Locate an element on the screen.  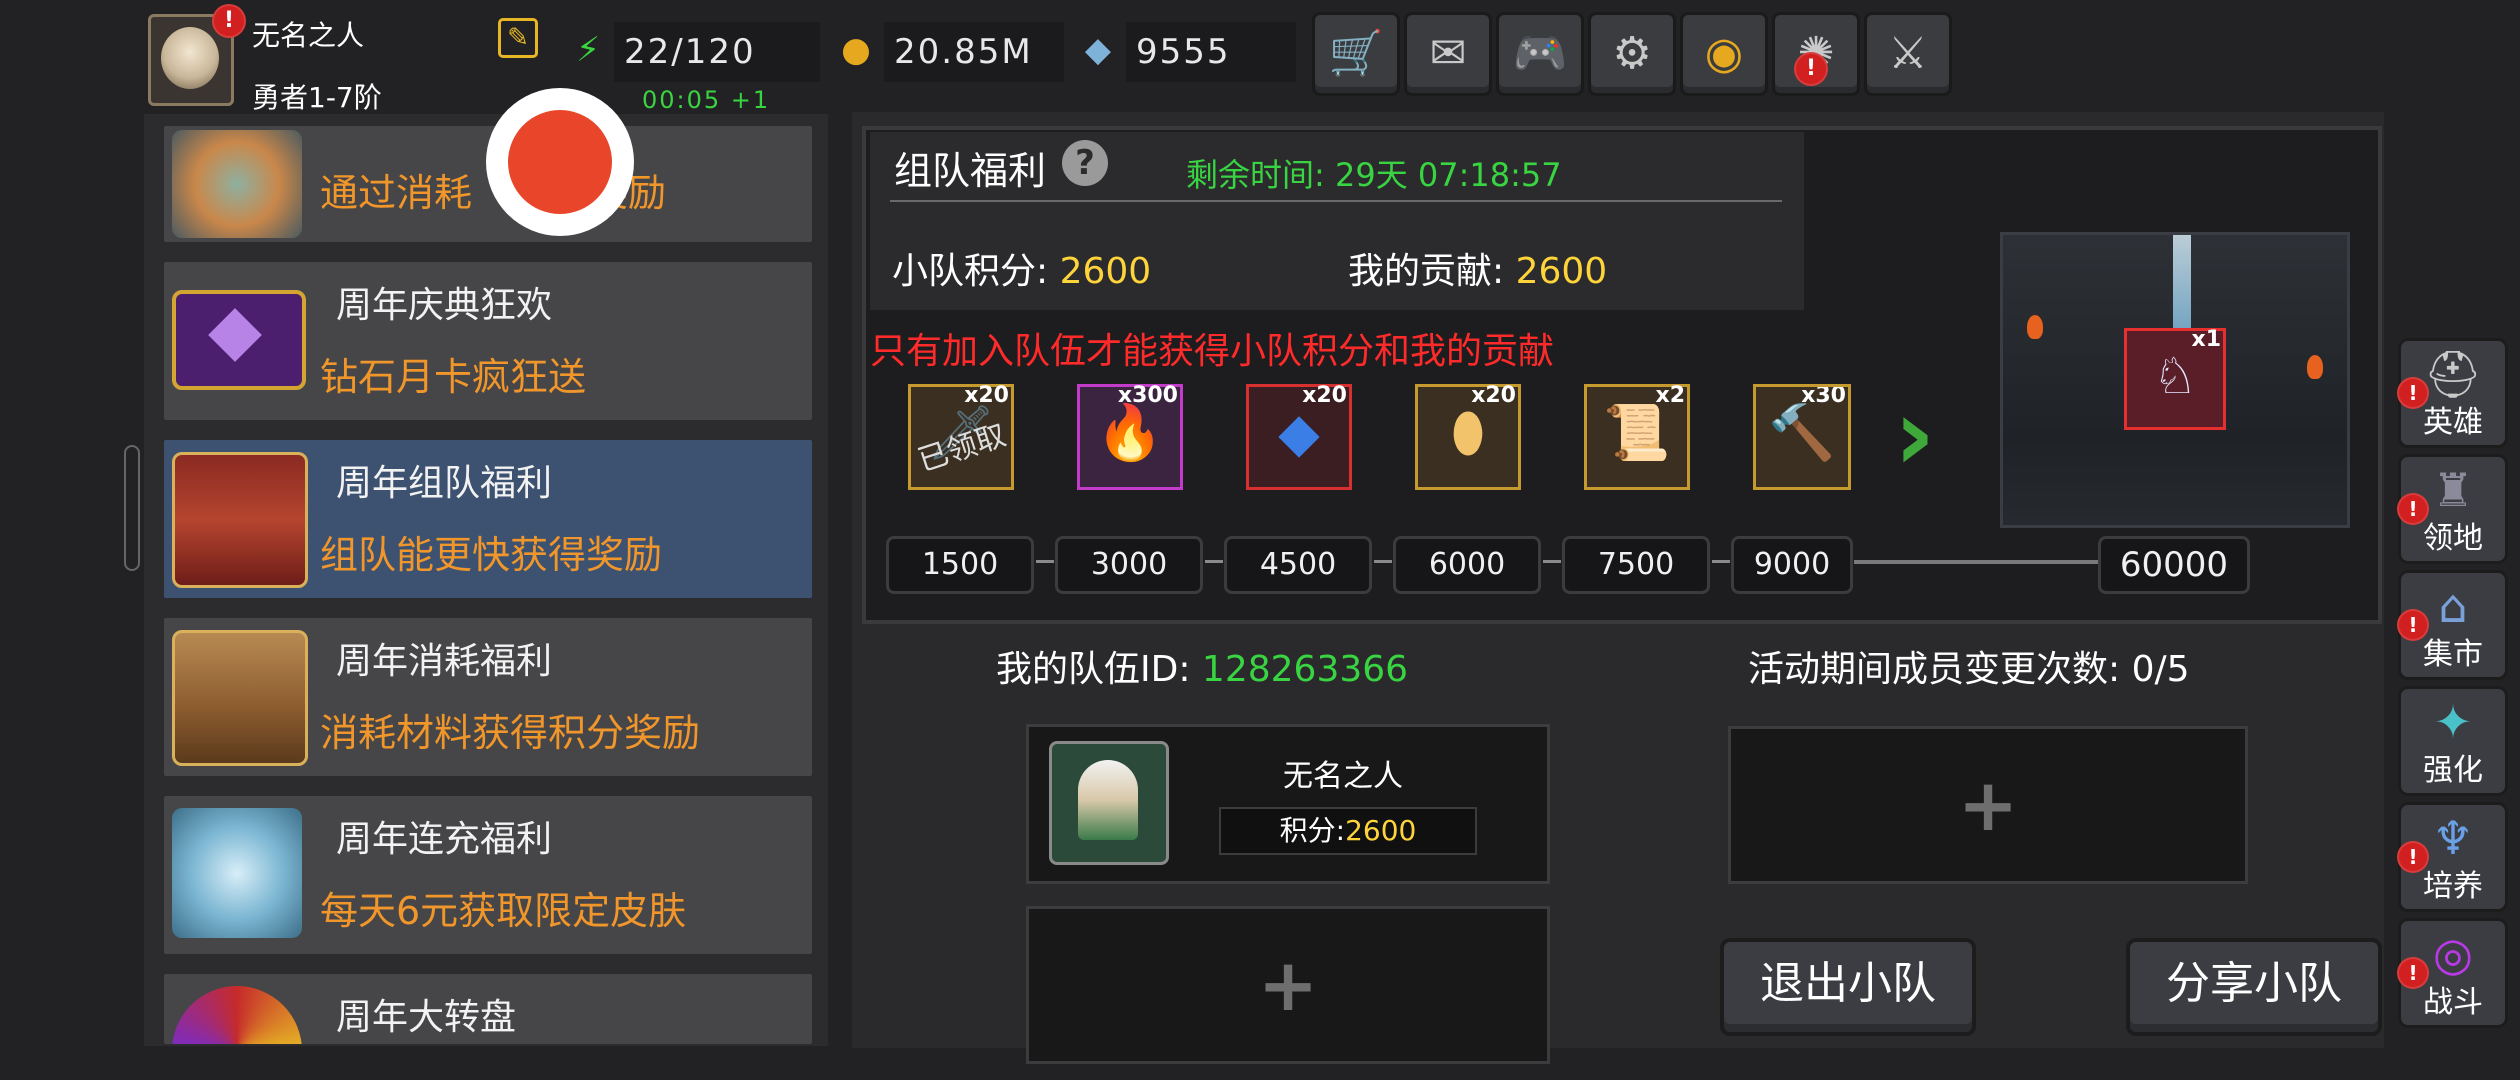
gold-coin-icon: ● is located at coordinates (856, 50).